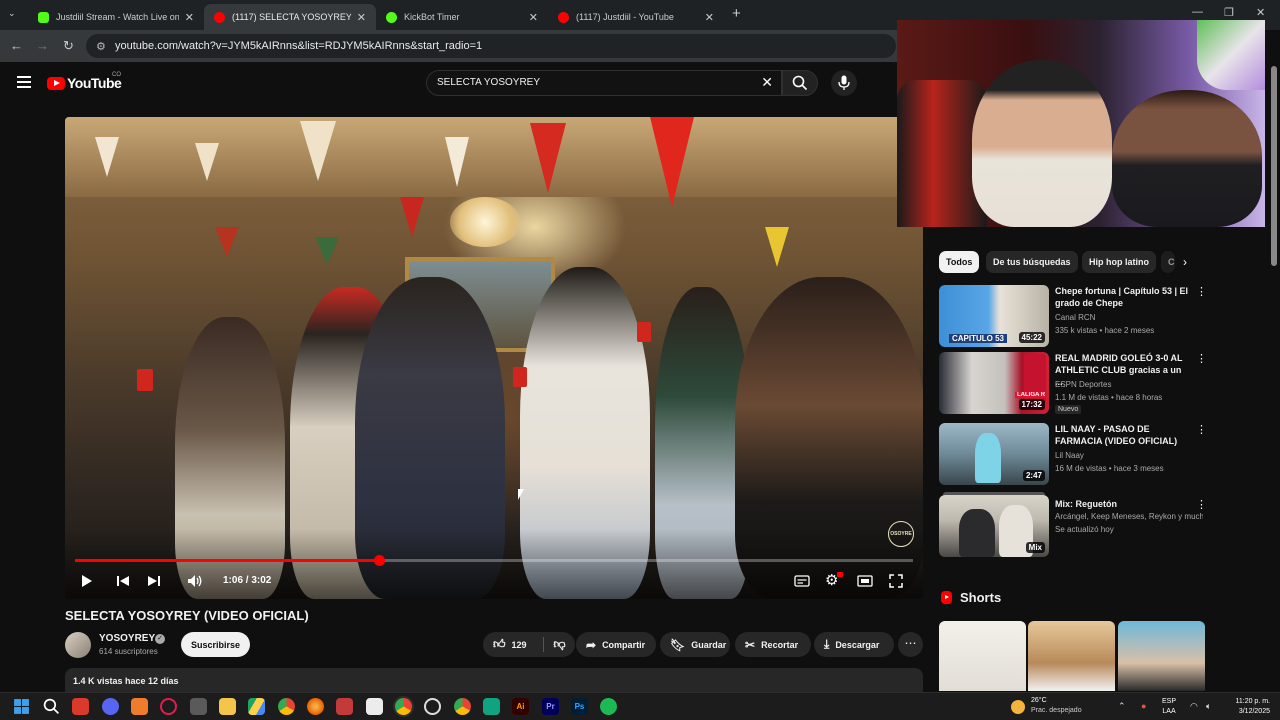 The height and width of the screenshot is (720, 1280). Describe the element at coordinates (844, 83) in the screenshot. I see `voice-search-button` at that location.